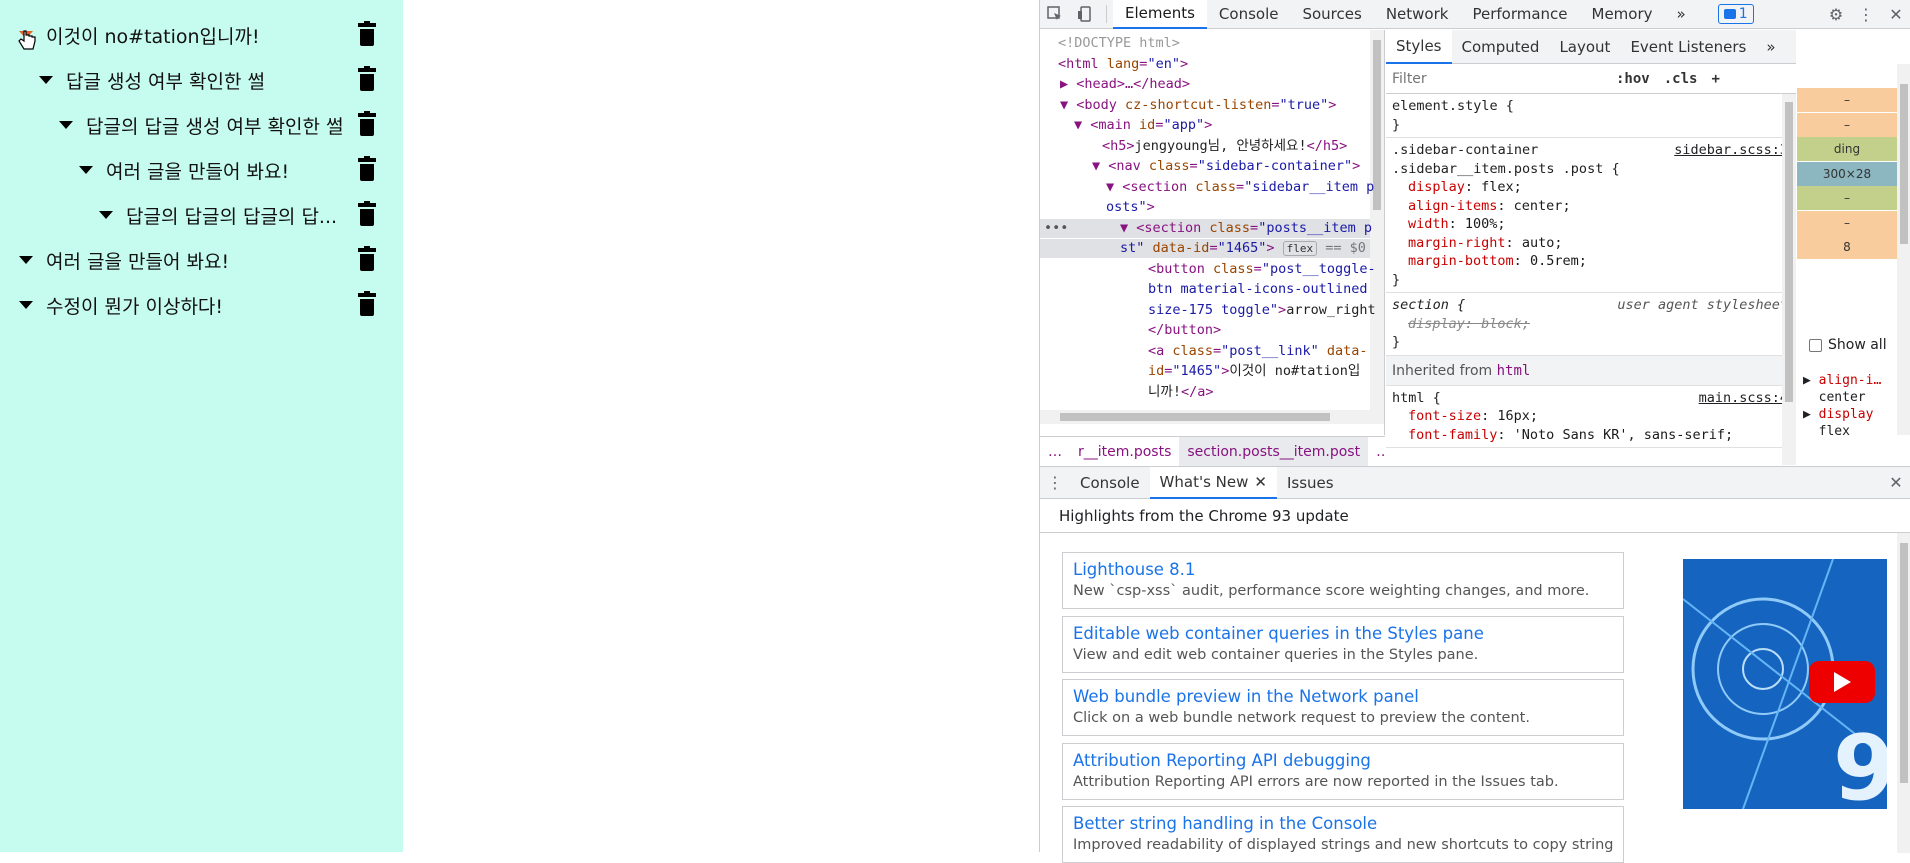  Describe the element at coordinates (1343, 697) in the screenshot. I see `card-title-link: Web bundle preview in the Network panel` at that location.